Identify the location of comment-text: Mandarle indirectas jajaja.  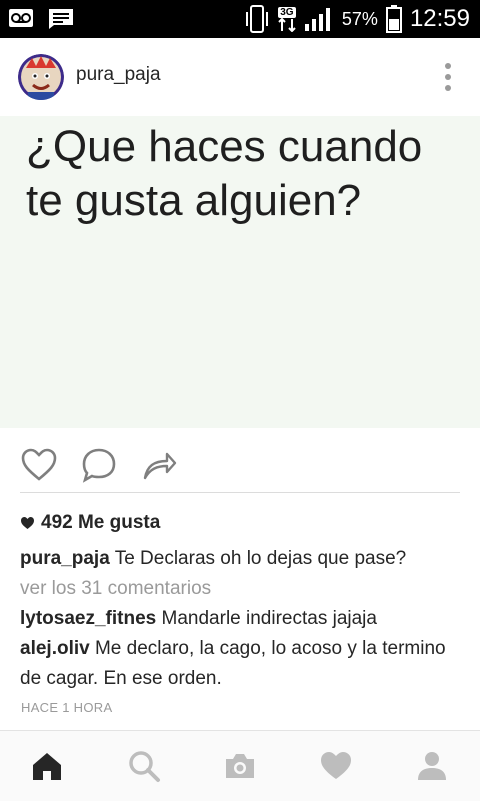
(269, 618).